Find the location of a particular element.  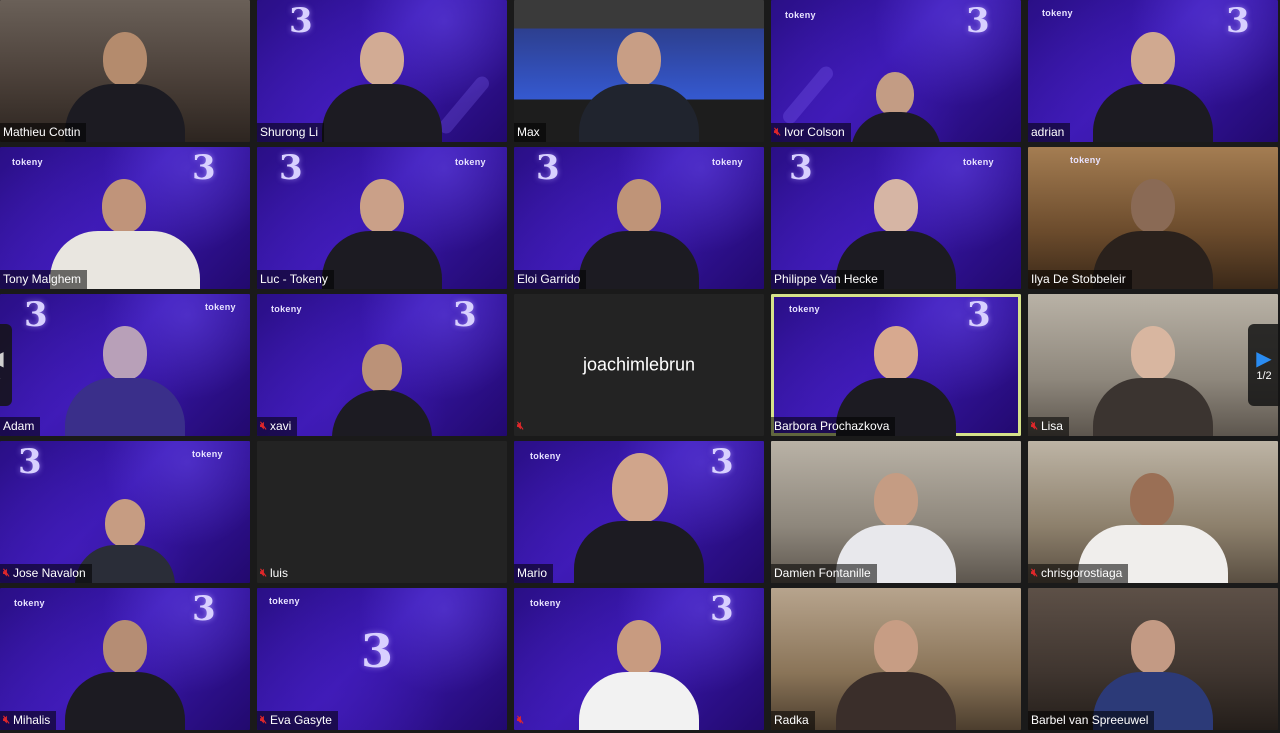

participant-name: Eva Gasyte is located at coordinates (300, 720).